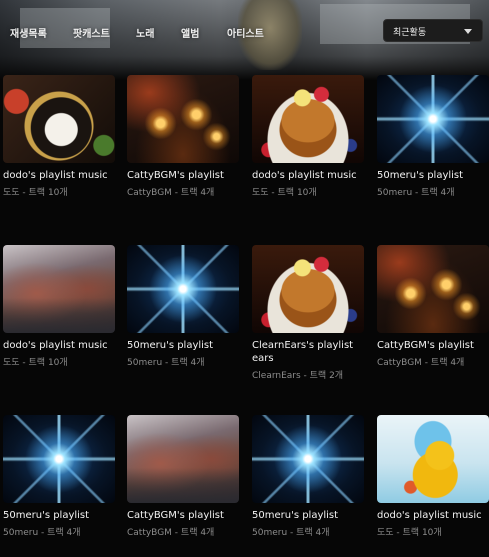 This screenshot has height=557, width=489. What do you see at coordinates (410, 33) in the screenshot?
I see `sort-label: 최근활동` at bounding box center [410, 33].